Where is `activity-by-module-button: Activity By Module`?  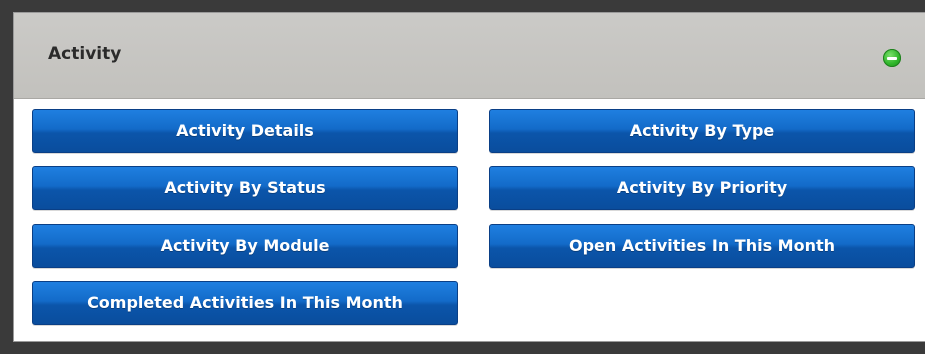
activity-by-module-button: Activity By Module is located at coordinates (245, 246).